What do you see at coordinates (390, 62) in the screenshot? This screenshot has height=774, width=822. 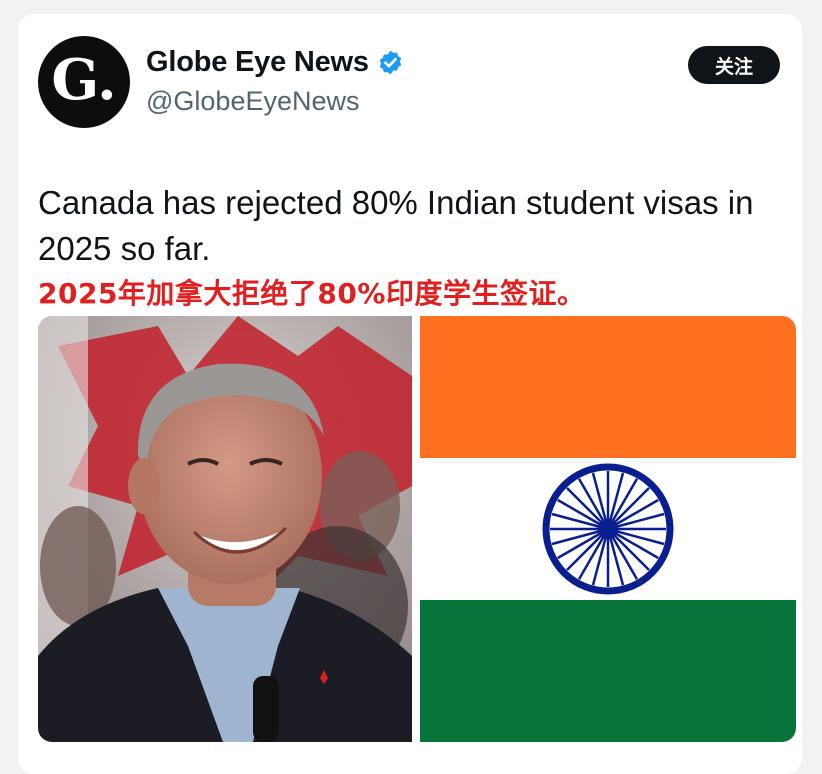 I see `verified-badge-icon` at bounding box center [390, 62].